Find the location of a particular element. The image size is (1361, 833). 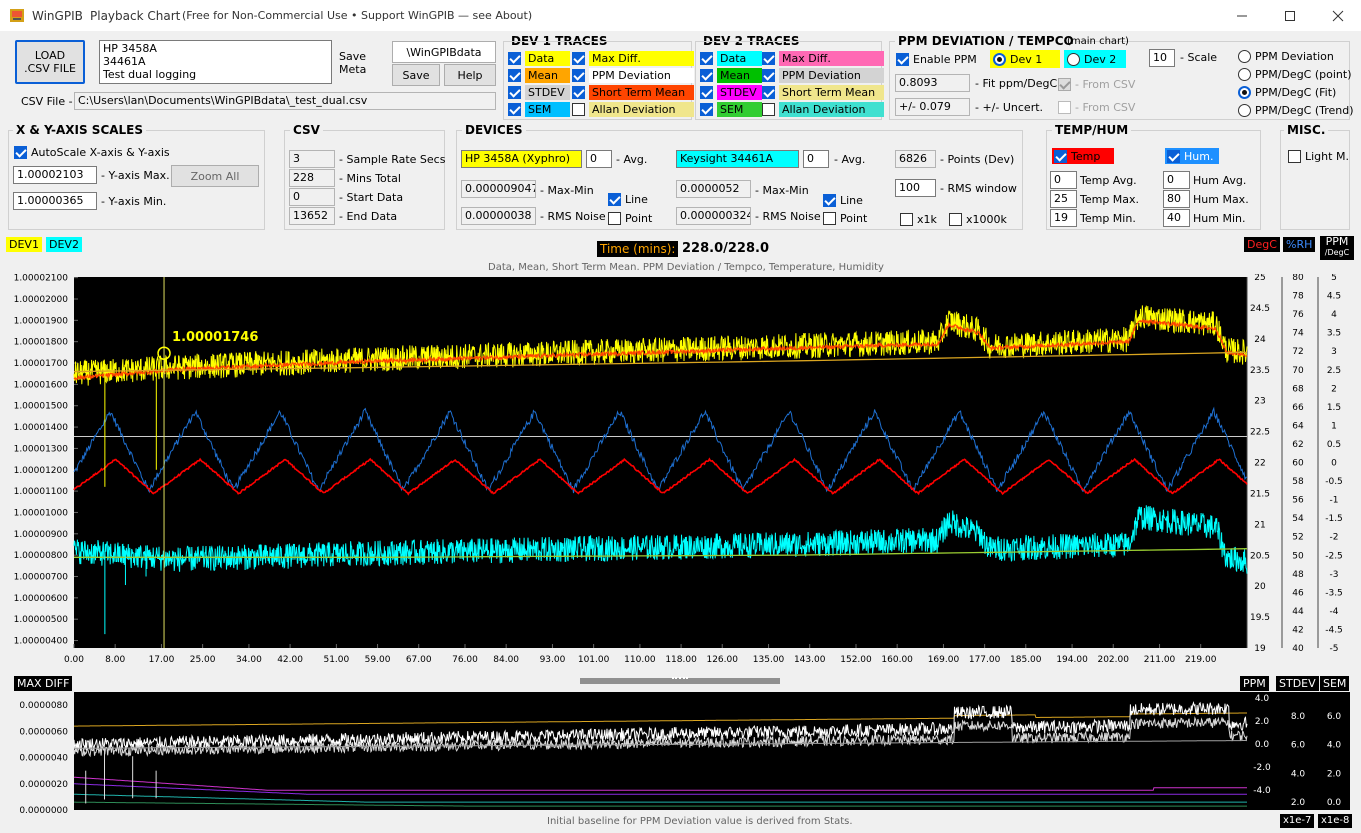

folder-button: \WinGPIBdata is located at coordinates (444, 52).